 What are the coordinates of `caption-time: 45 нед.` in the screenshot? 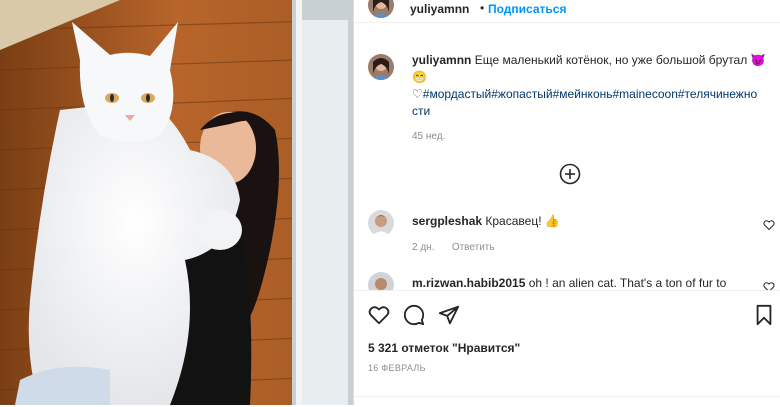 It's located at (592, 136).